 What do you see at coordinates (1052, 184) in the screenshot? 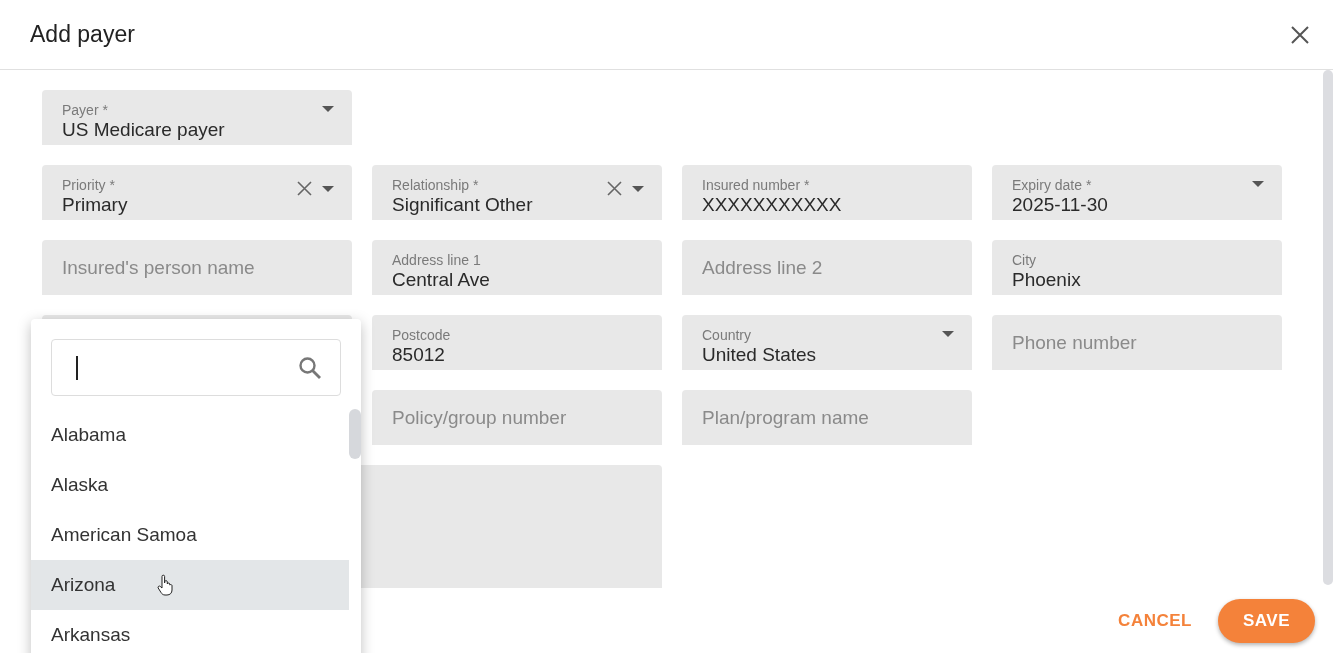
I see `field-label: Expiry date *` at bounding box center [1052, 184].